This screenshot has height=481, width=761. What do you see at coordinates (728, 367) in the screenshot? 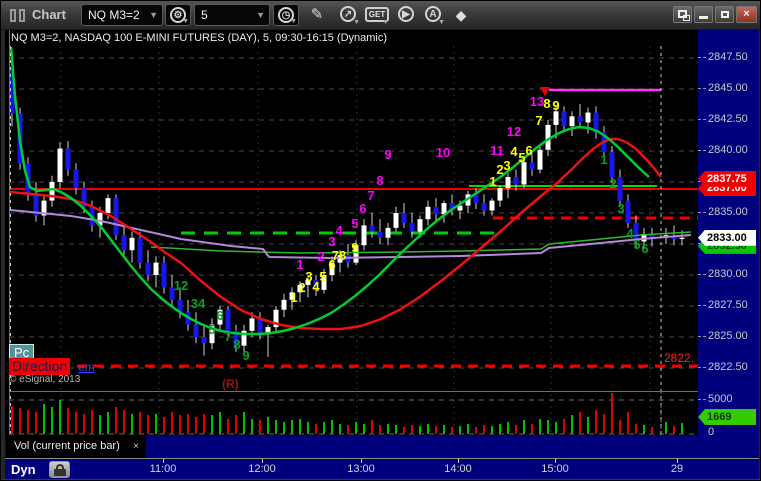
I see `price-tick-label: 2822.50` at bounding box center [728, 367].